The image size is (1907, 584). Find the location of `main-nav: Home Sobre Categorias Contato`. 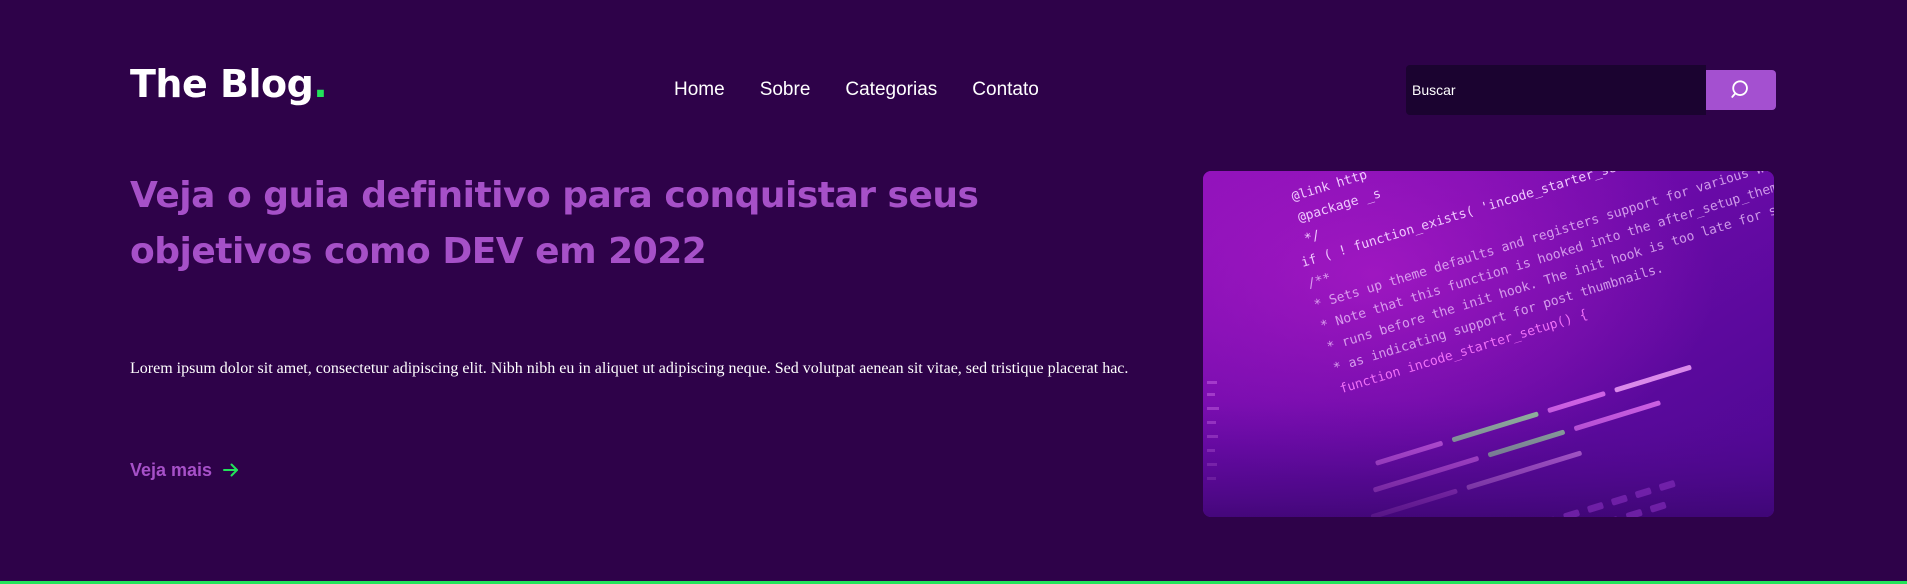

main-nav: Home Sobre Categorias Contato is located at coordinates (856, 90).